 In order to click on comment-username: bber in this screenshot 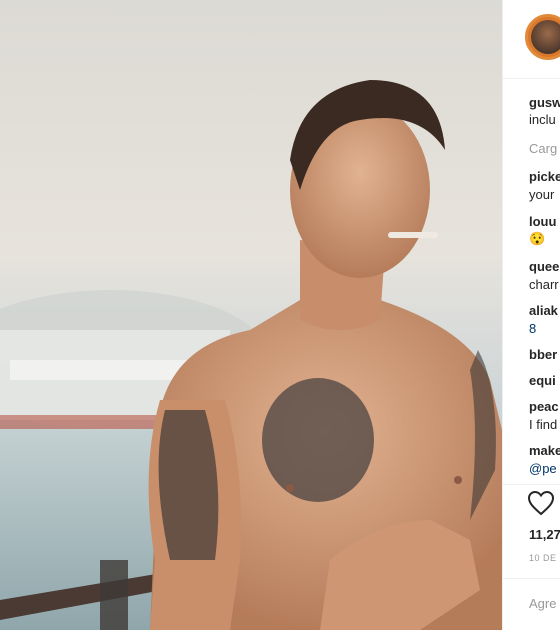, I will do `click(543, 354)`.